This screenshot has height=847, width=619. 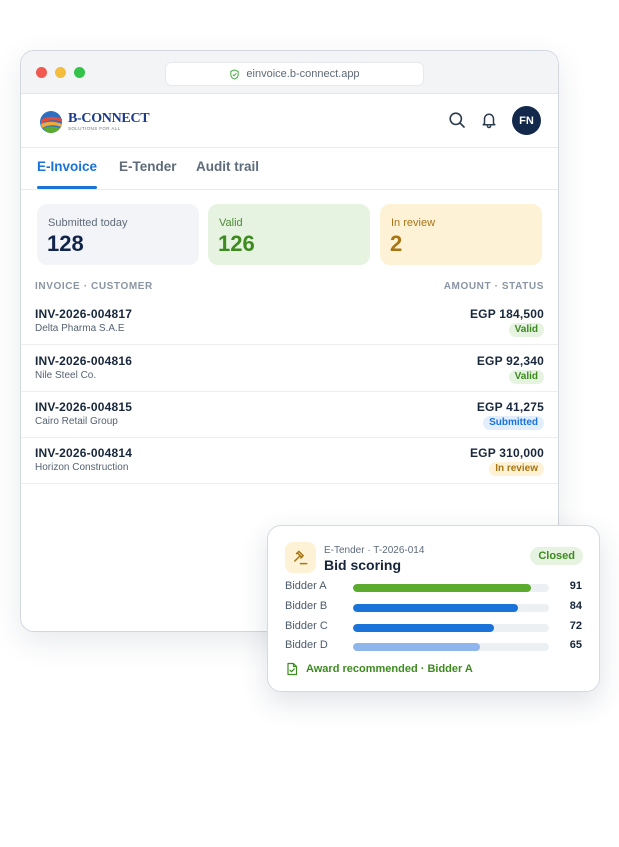 What do you see at coordinates (148, 166) in the screenshot?
I see `tab-e-tender: E-Tender` at bounding box center [148, 166].